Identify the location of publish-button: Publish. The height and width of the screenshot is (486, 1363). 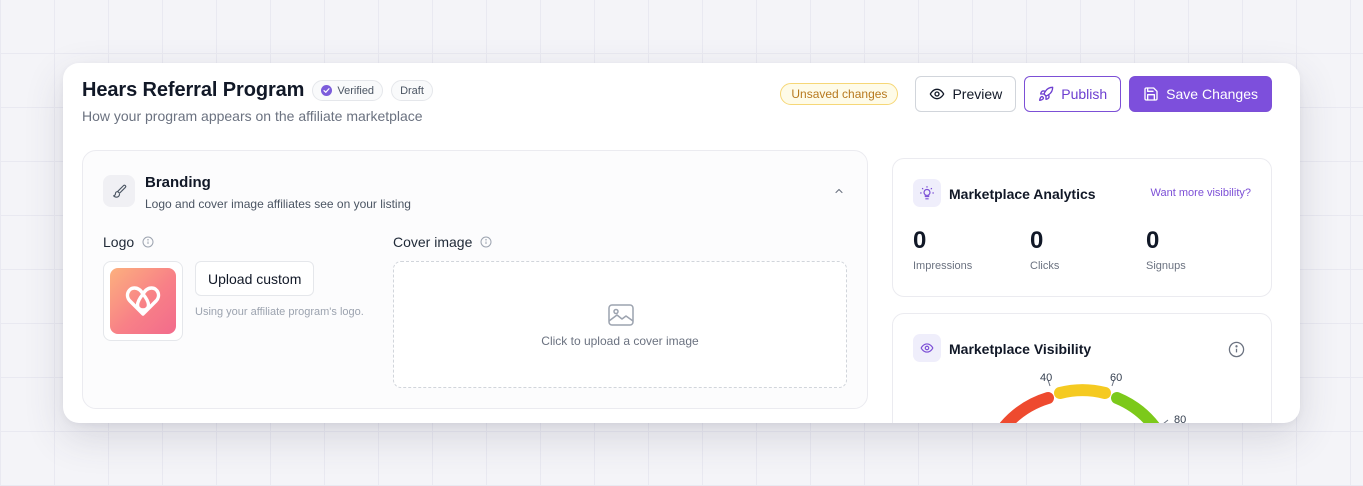
(1073, 94).